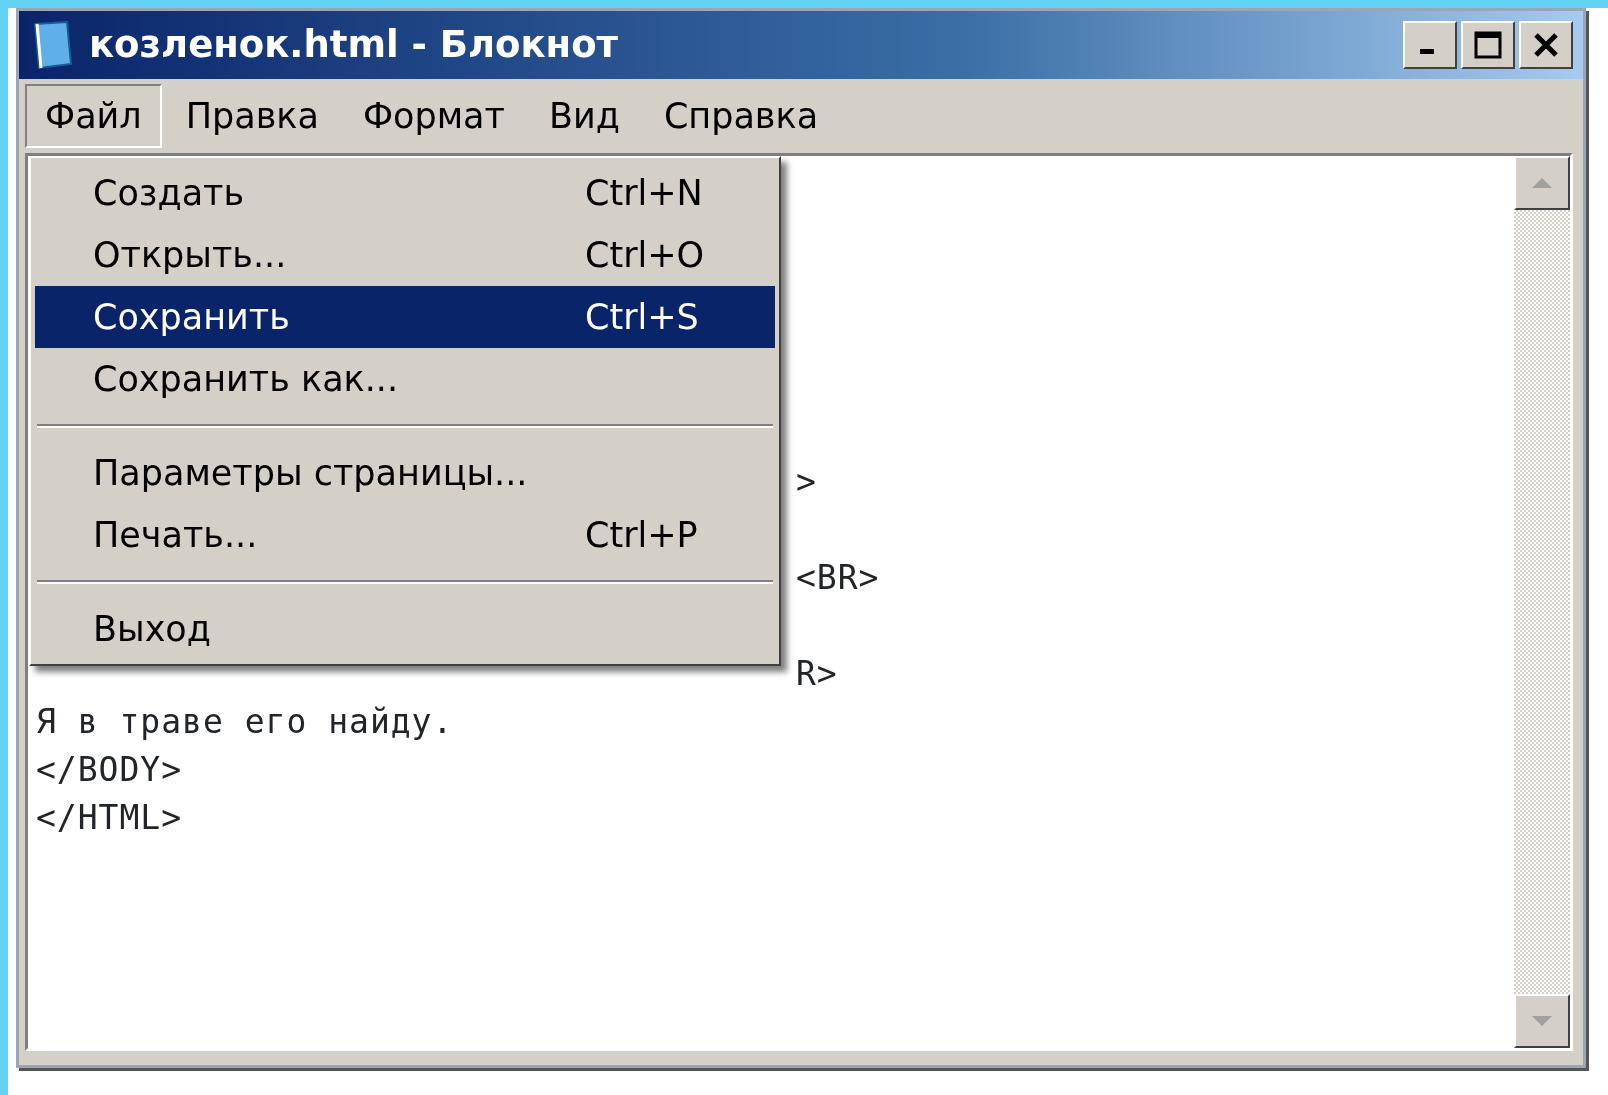  Describe the element at coordinates (109, 769) in the screenshot. I see `code-line: </BODY>` at that location.